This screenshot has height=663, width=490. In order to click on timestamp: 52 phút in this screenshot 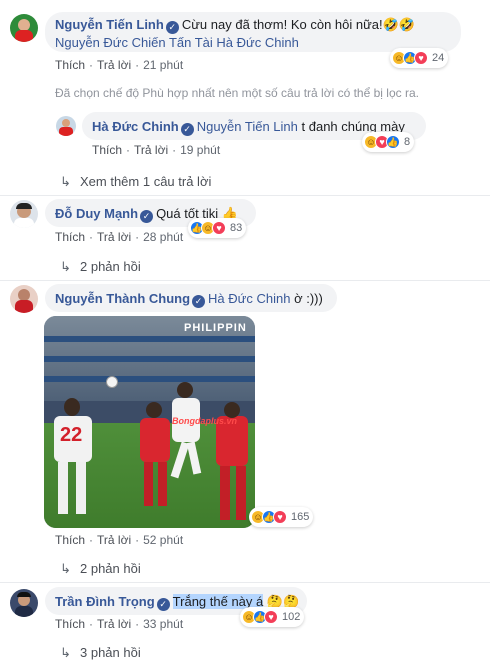, I will do `click(163, 540)`.